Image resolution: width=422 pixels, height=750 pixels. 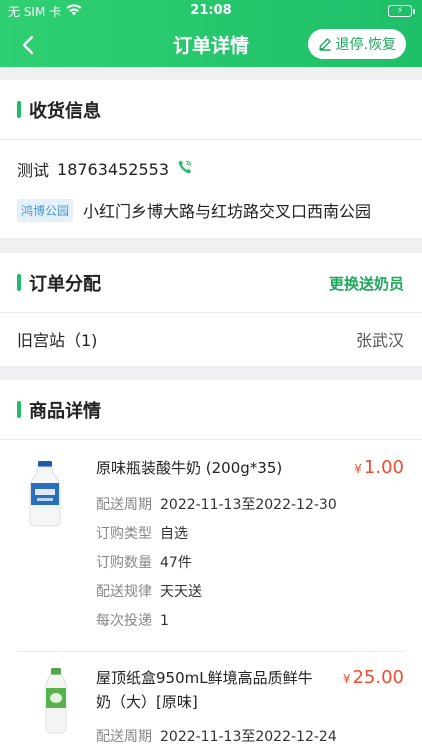 What do you see at coordinates (216, 505) in the screenshot?
I see `delivery-period: 配送周期 2022-11-13至2022-12-30` at bounding box center [216, 505].